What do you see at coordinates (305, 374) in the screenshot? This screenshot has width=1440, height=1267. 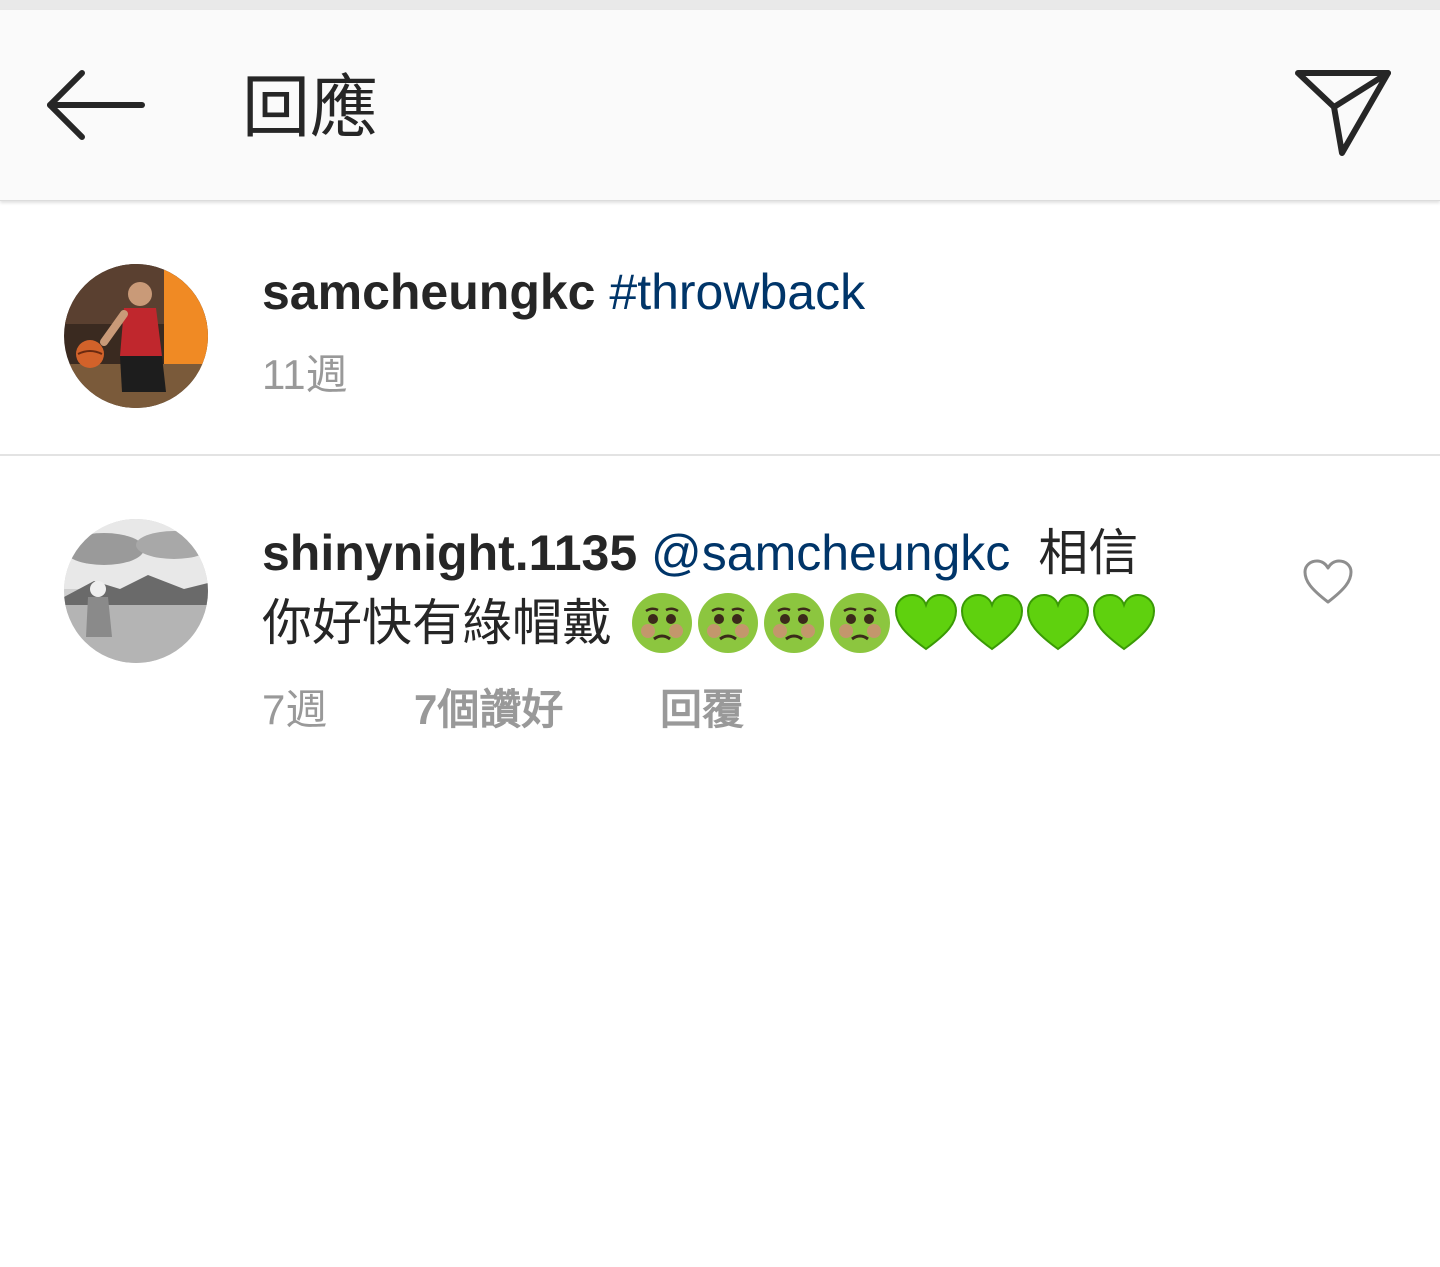 I see `caption-timestamp: 11週` at bounding box center [305, 374].